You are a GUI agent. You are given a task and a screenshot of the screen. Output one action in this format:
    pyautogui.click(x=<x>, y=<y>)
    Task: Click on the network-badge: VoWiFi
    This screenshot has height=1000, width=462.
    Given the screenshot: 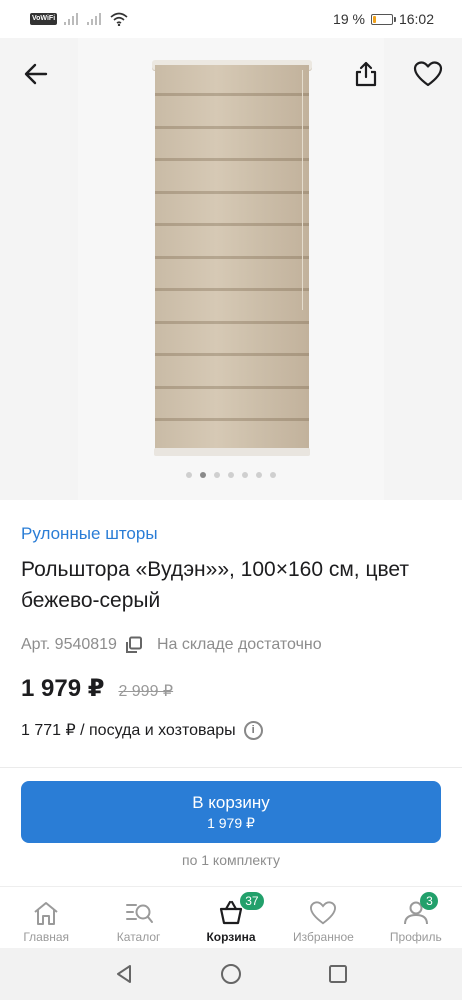 What is the action you would take?
    pyautogui.click(x=44, y=19)
    